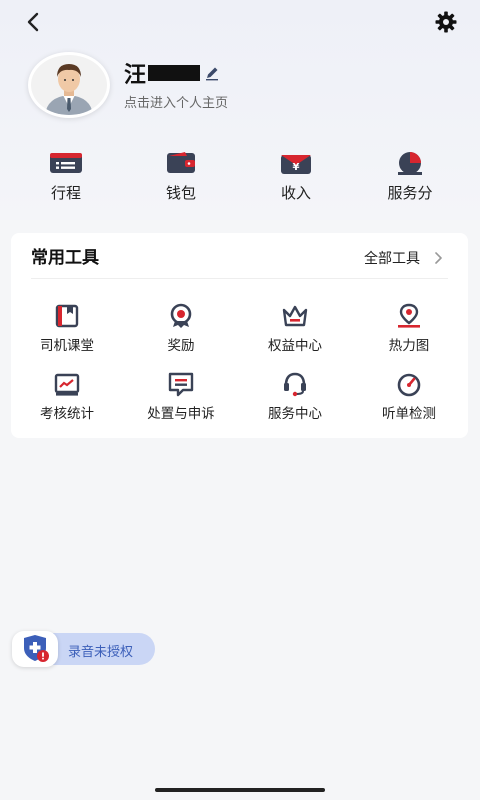  Describe the element at coordinates (392, 259) in the screenshot. I see `all-tools-label: 全部工具` at that location.